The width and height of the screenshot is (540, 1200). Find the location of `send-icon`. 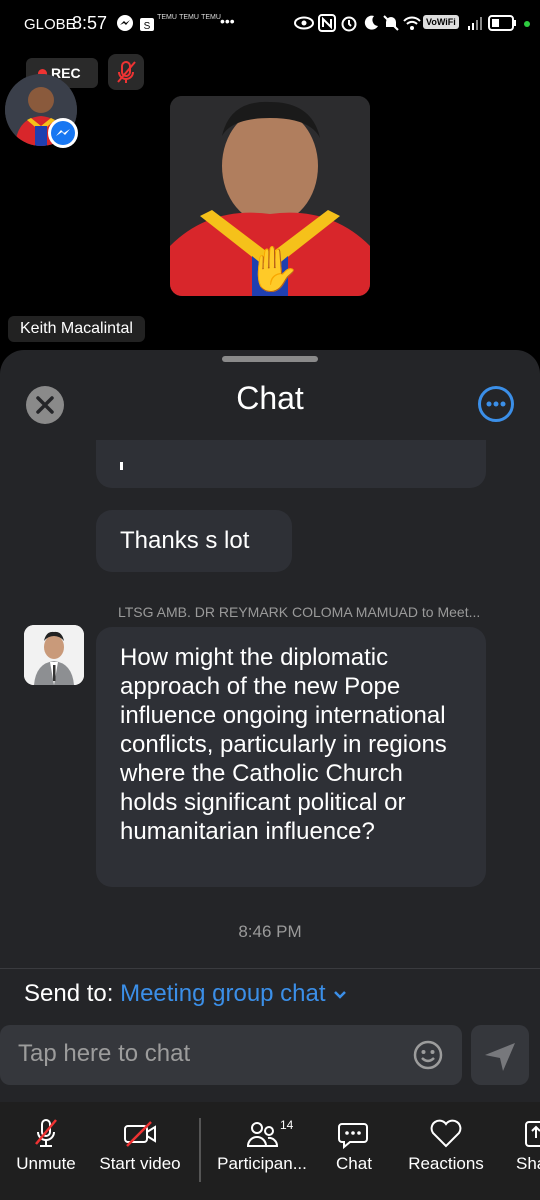

send-icon is located at coordinates (500, 1057).